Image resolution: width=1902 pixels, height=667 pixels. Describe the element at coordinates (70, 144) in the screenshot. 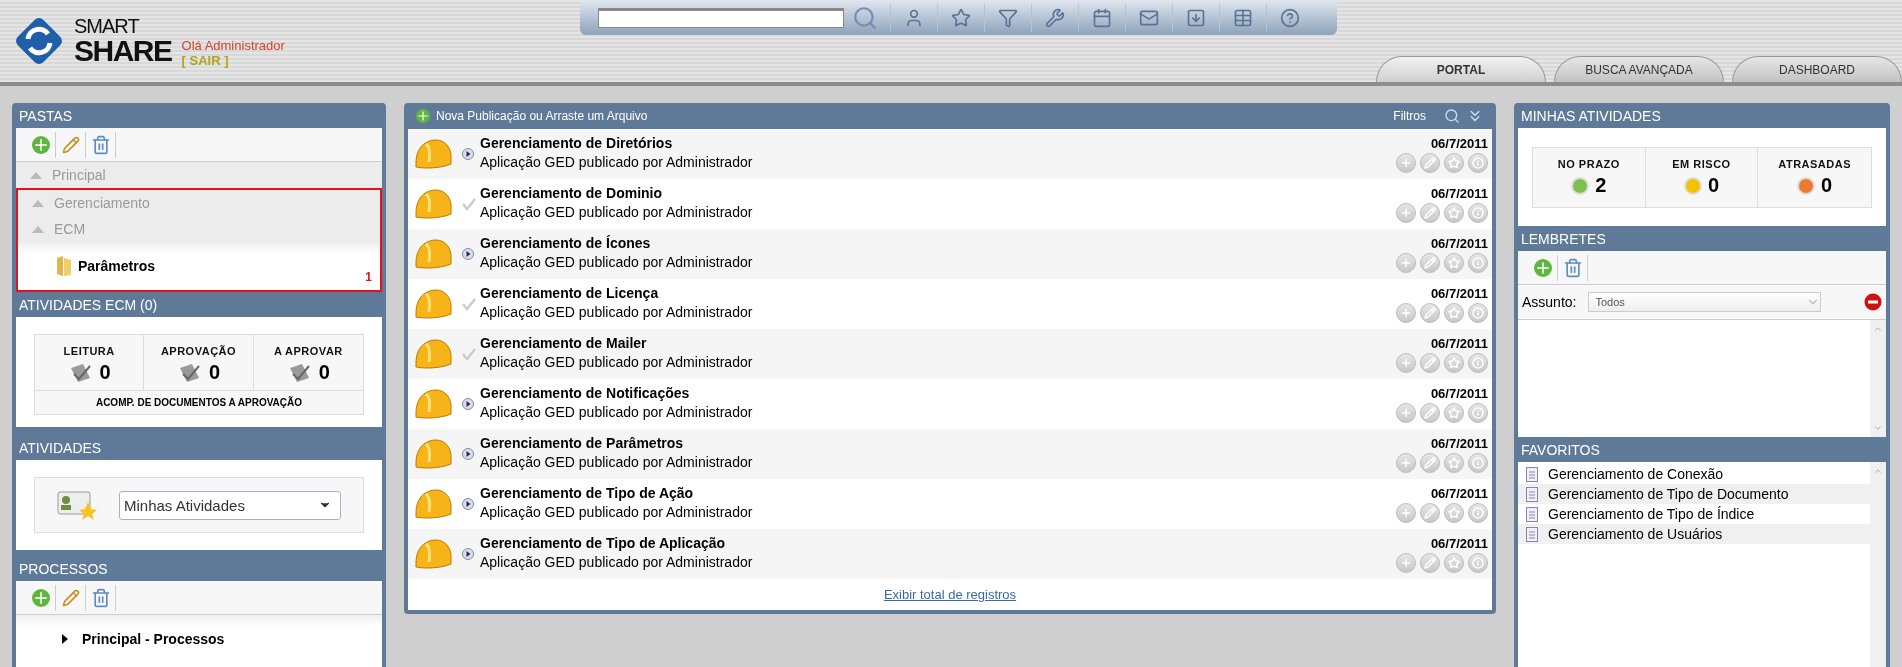

I see `pencil-icon` at that location.